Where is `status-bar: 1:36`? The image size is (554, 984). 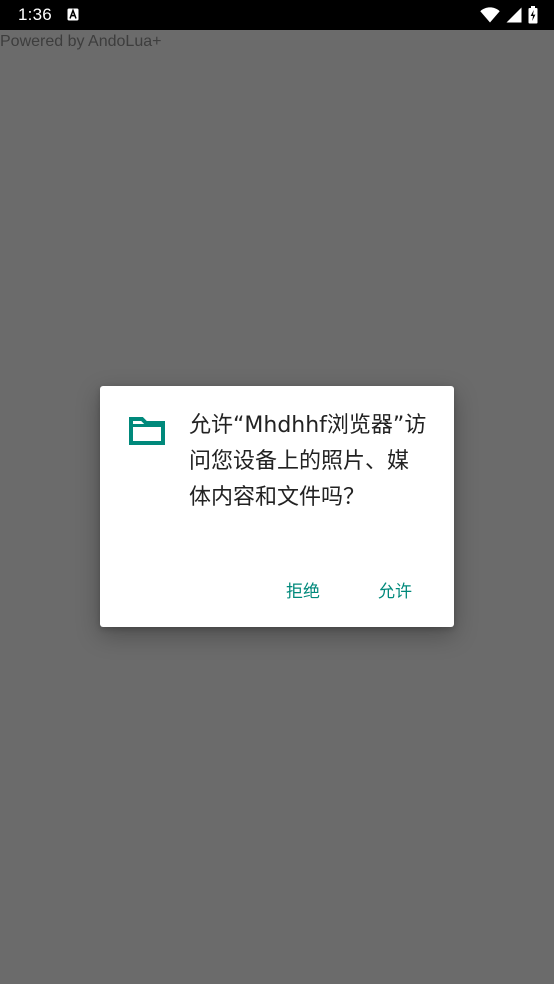
status-bar: 1:36 is located at coordinates (277, 15).